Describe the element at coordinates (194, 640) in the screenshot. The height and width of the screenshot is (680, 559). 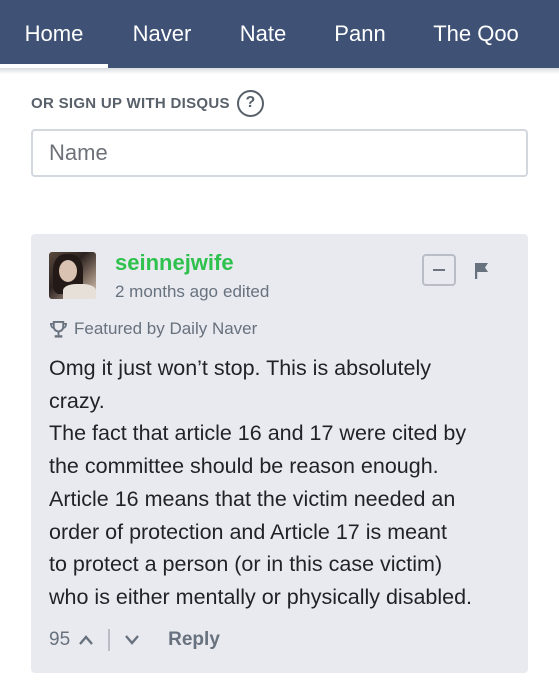
I see `reply-button: Reply` at that location.